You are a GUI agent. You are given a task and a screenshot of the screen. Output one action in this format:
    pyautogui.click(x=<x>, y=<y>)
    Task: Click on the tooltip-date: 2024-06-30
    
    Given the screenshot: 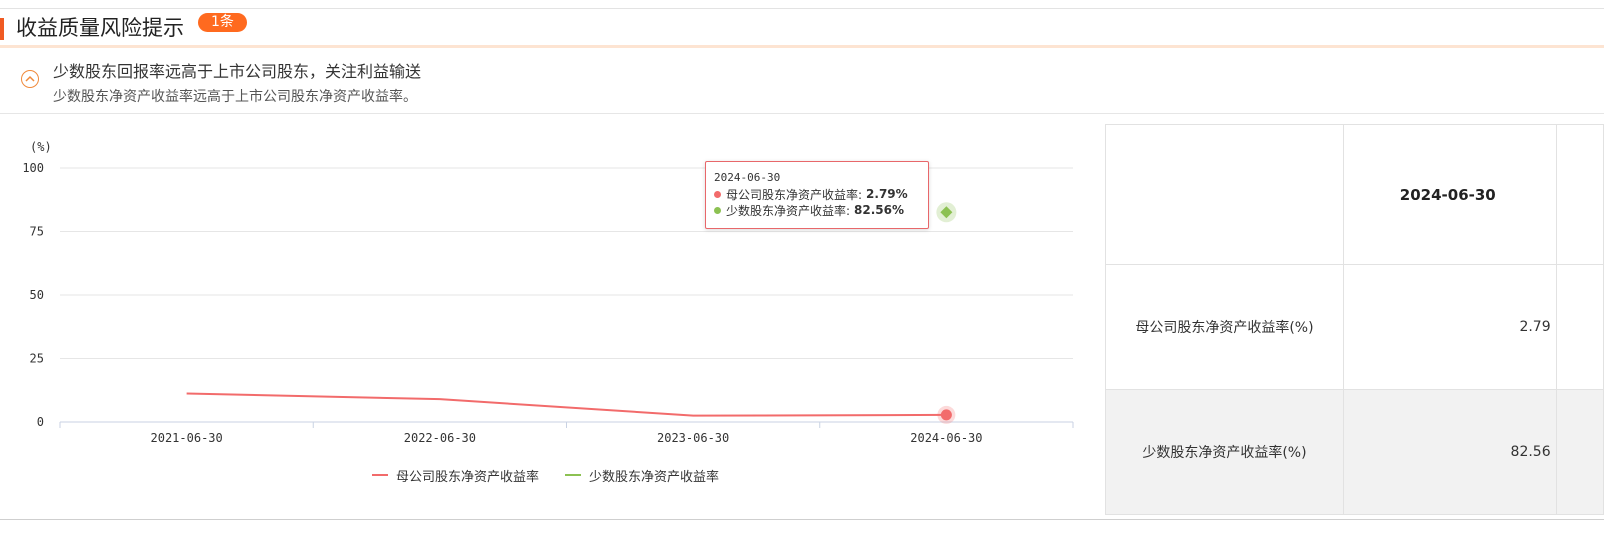 What is the action you would take?
    pyautogui.click(x=747, y=177)
    